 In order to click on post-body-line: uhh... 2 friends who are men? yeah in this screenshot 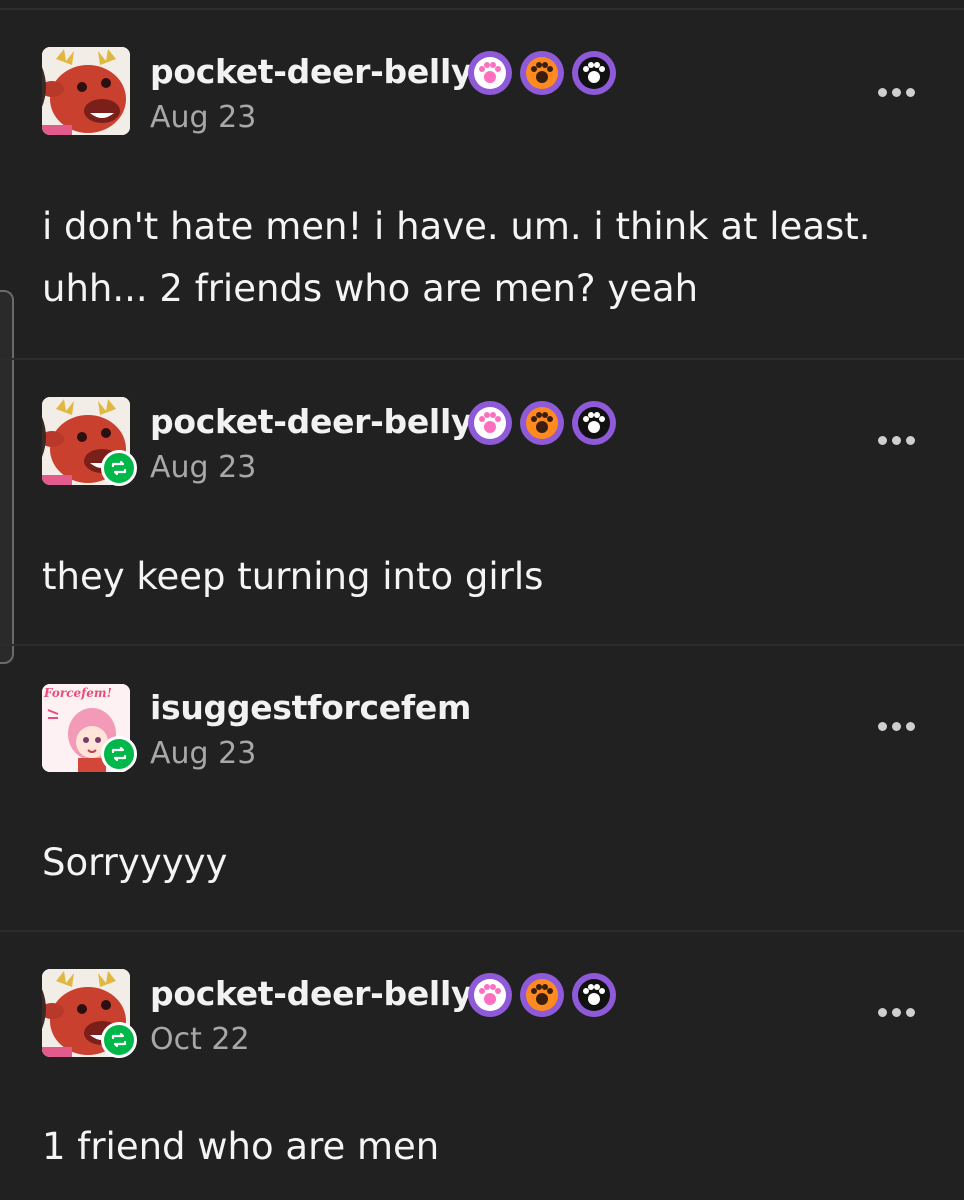, I will do `click(370, 288)`.